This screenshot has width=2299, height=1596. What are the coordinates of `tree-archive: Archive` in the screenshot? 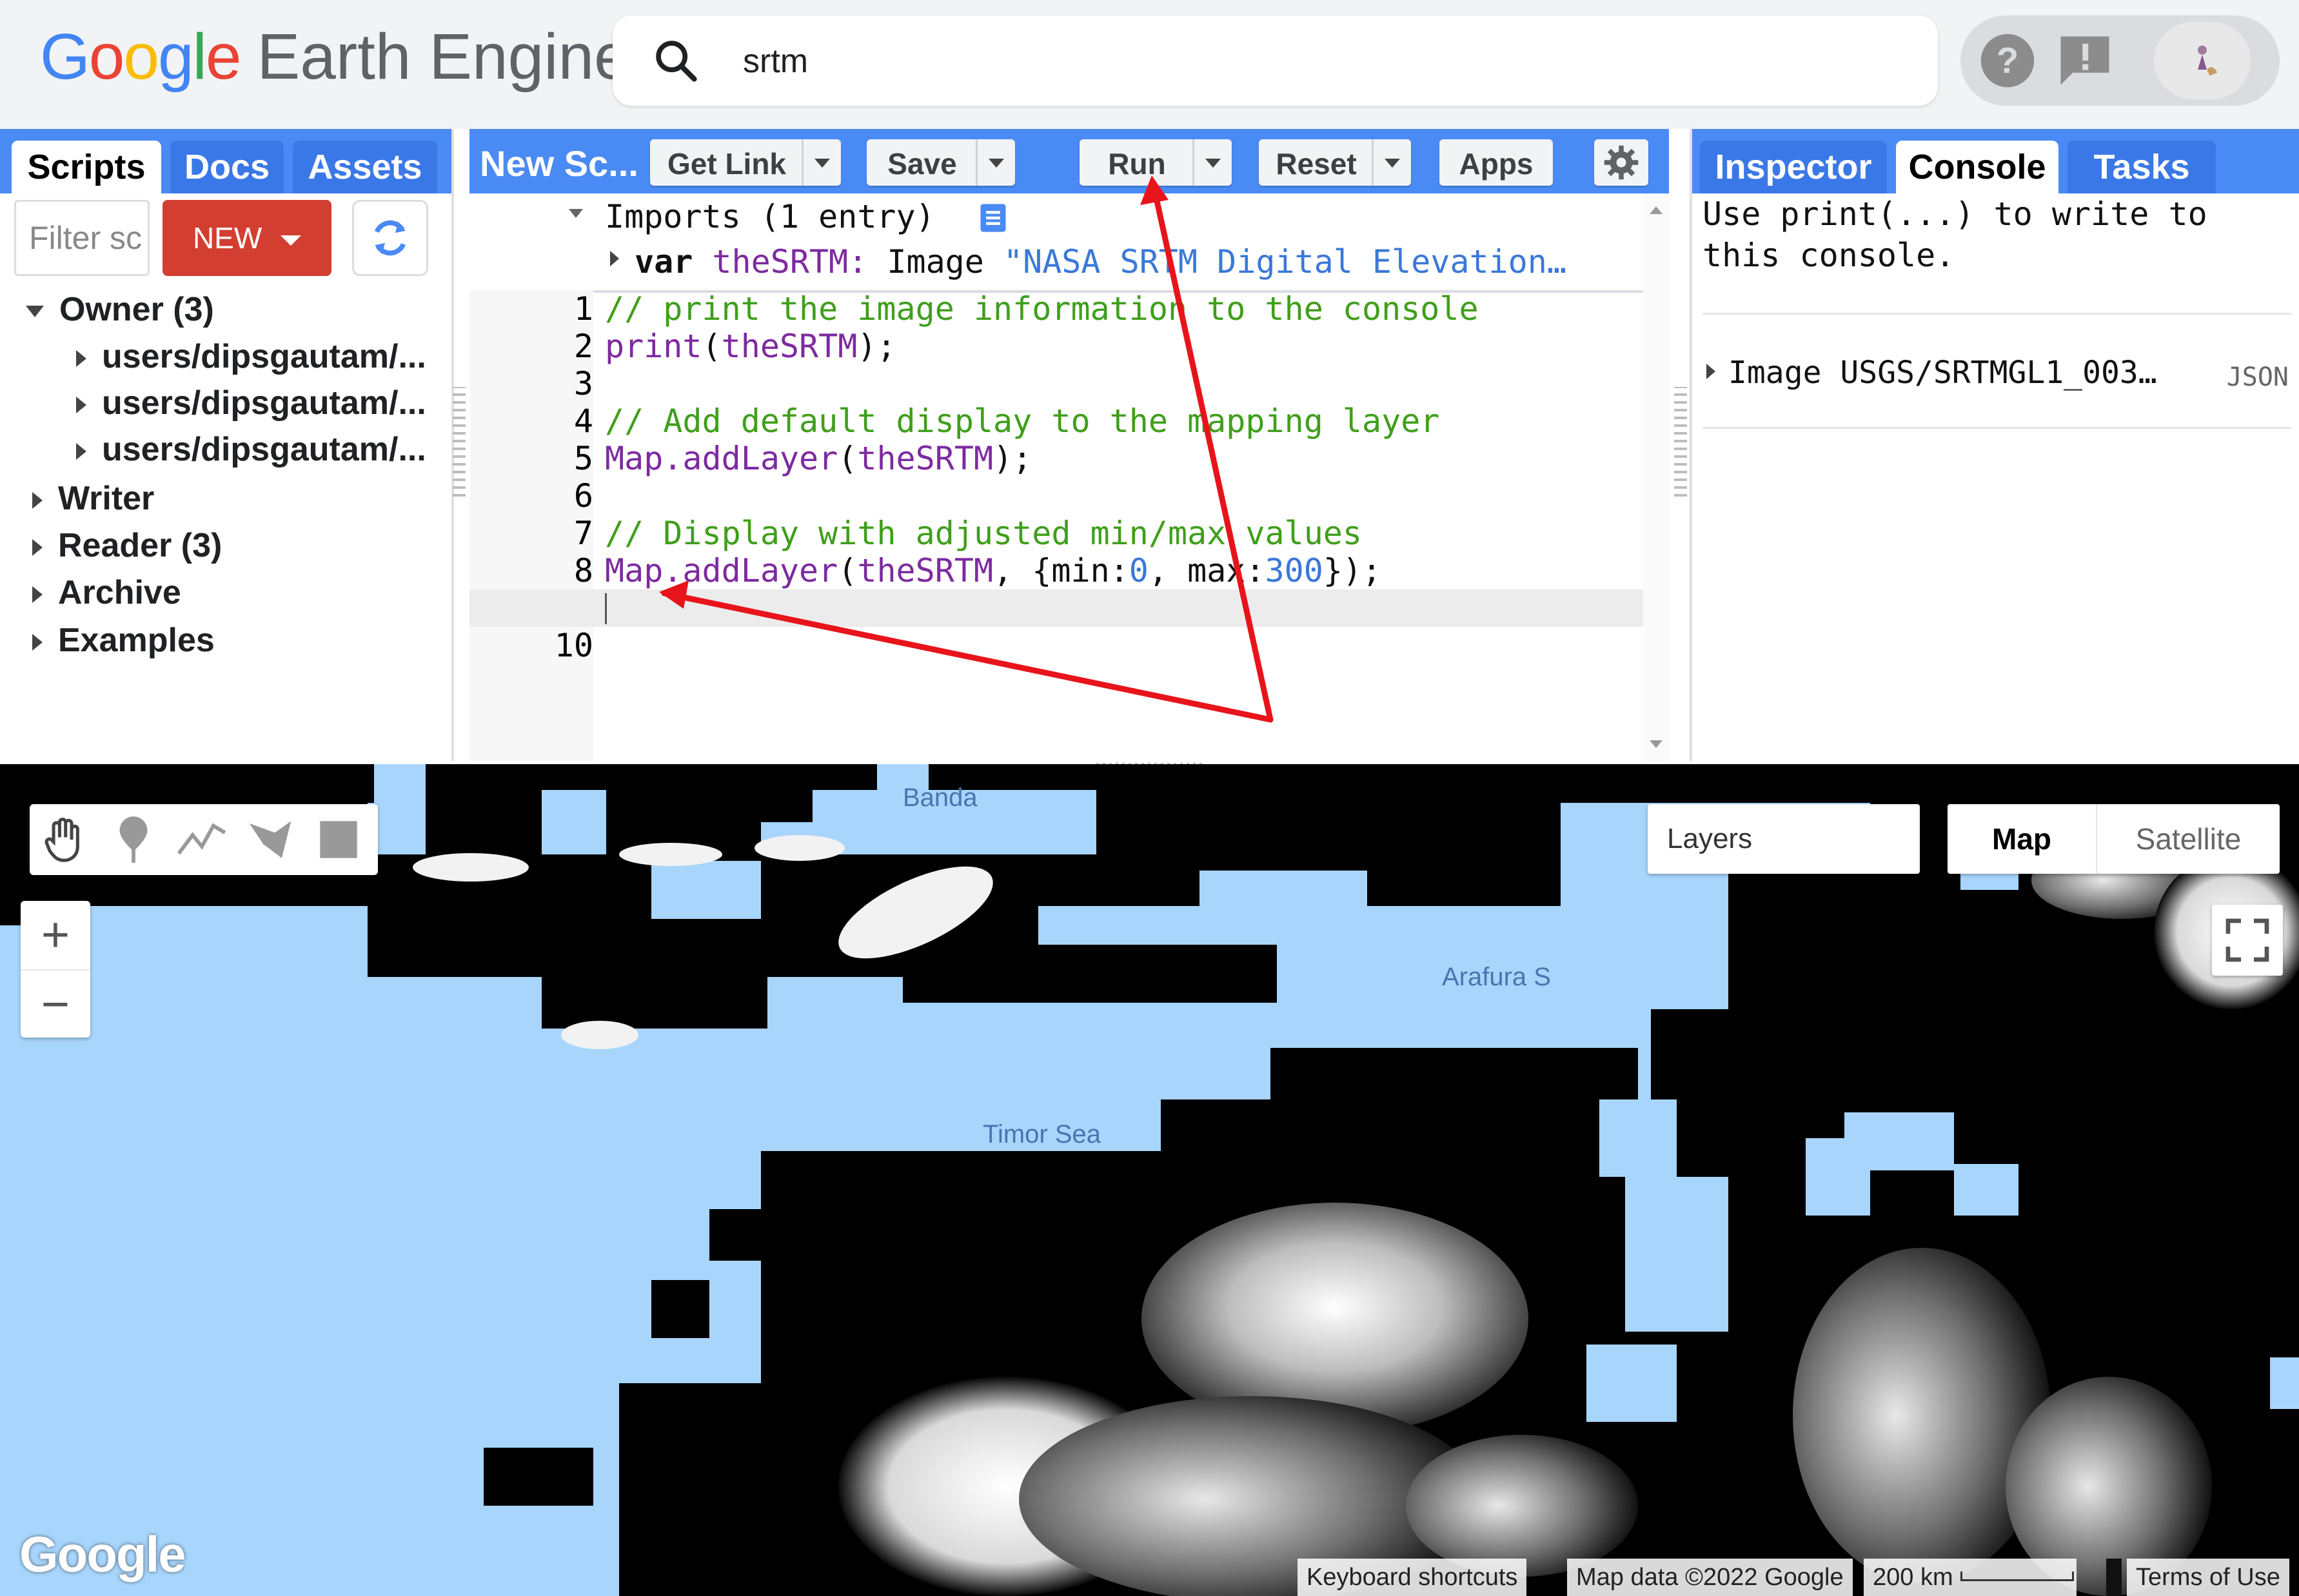 It's located at (106, 592).